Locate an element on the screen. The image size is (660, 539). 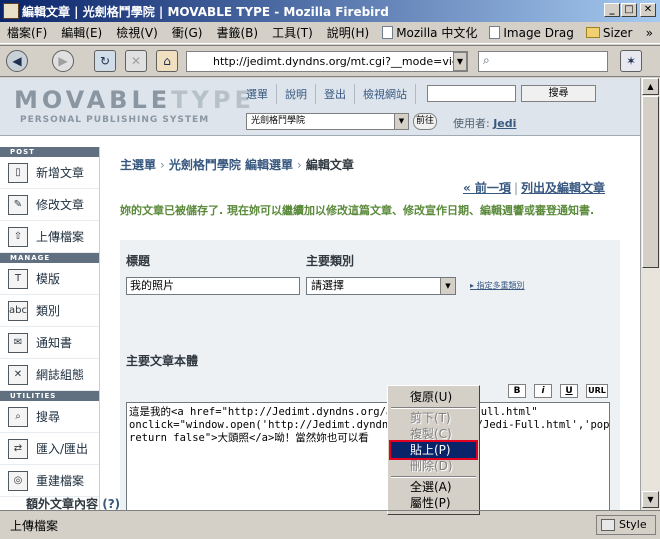
menu-edit: 編輯(E) is located at coordinates (81, 32).